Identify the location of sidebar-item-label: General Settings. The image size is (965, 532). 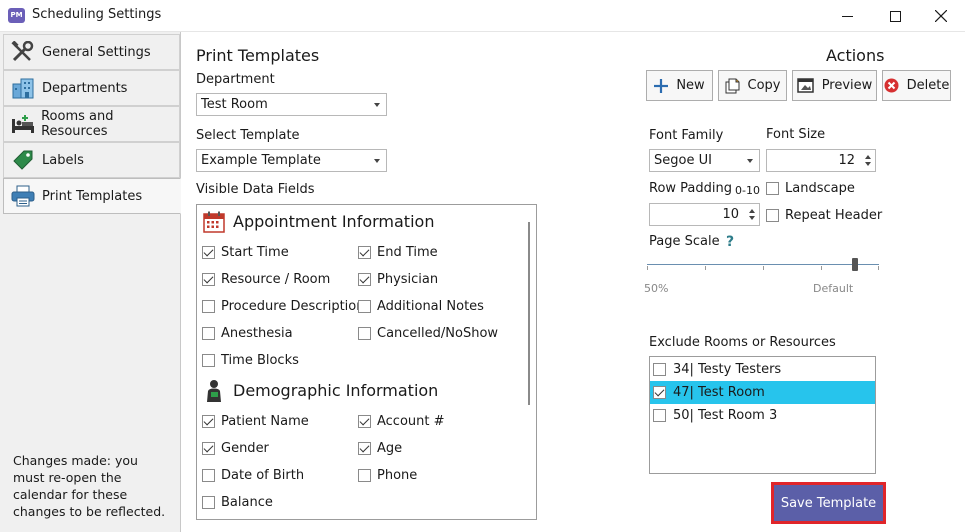
(96, 52).